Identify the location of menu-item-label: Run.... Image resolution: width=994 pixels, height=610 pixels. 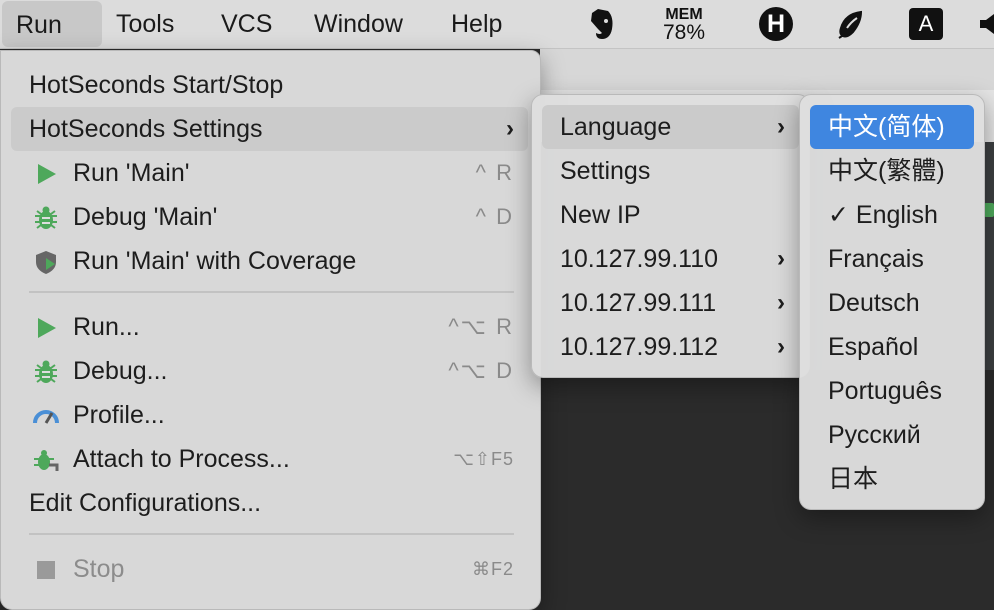
(106, 327).